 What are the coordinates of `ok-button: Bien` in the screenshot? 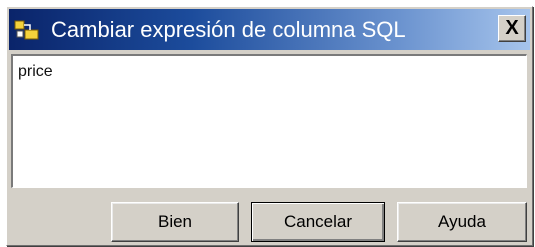 It's located at (175, 222).